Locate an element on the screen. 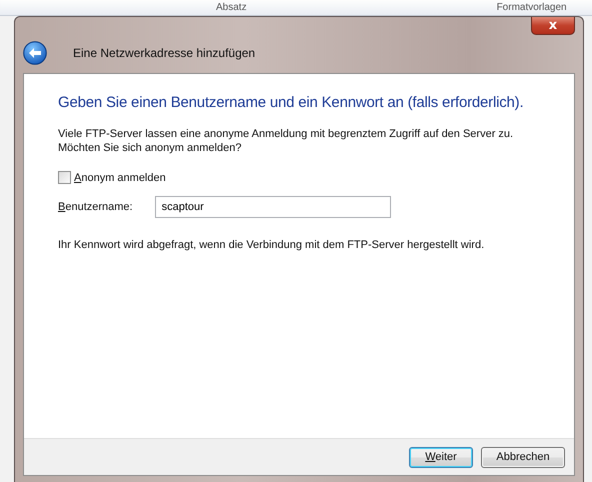 Image resolution: width=592 pixels, height=482 pixels. ribbon-group-label: Absatz is located at coordinates (231, 8).